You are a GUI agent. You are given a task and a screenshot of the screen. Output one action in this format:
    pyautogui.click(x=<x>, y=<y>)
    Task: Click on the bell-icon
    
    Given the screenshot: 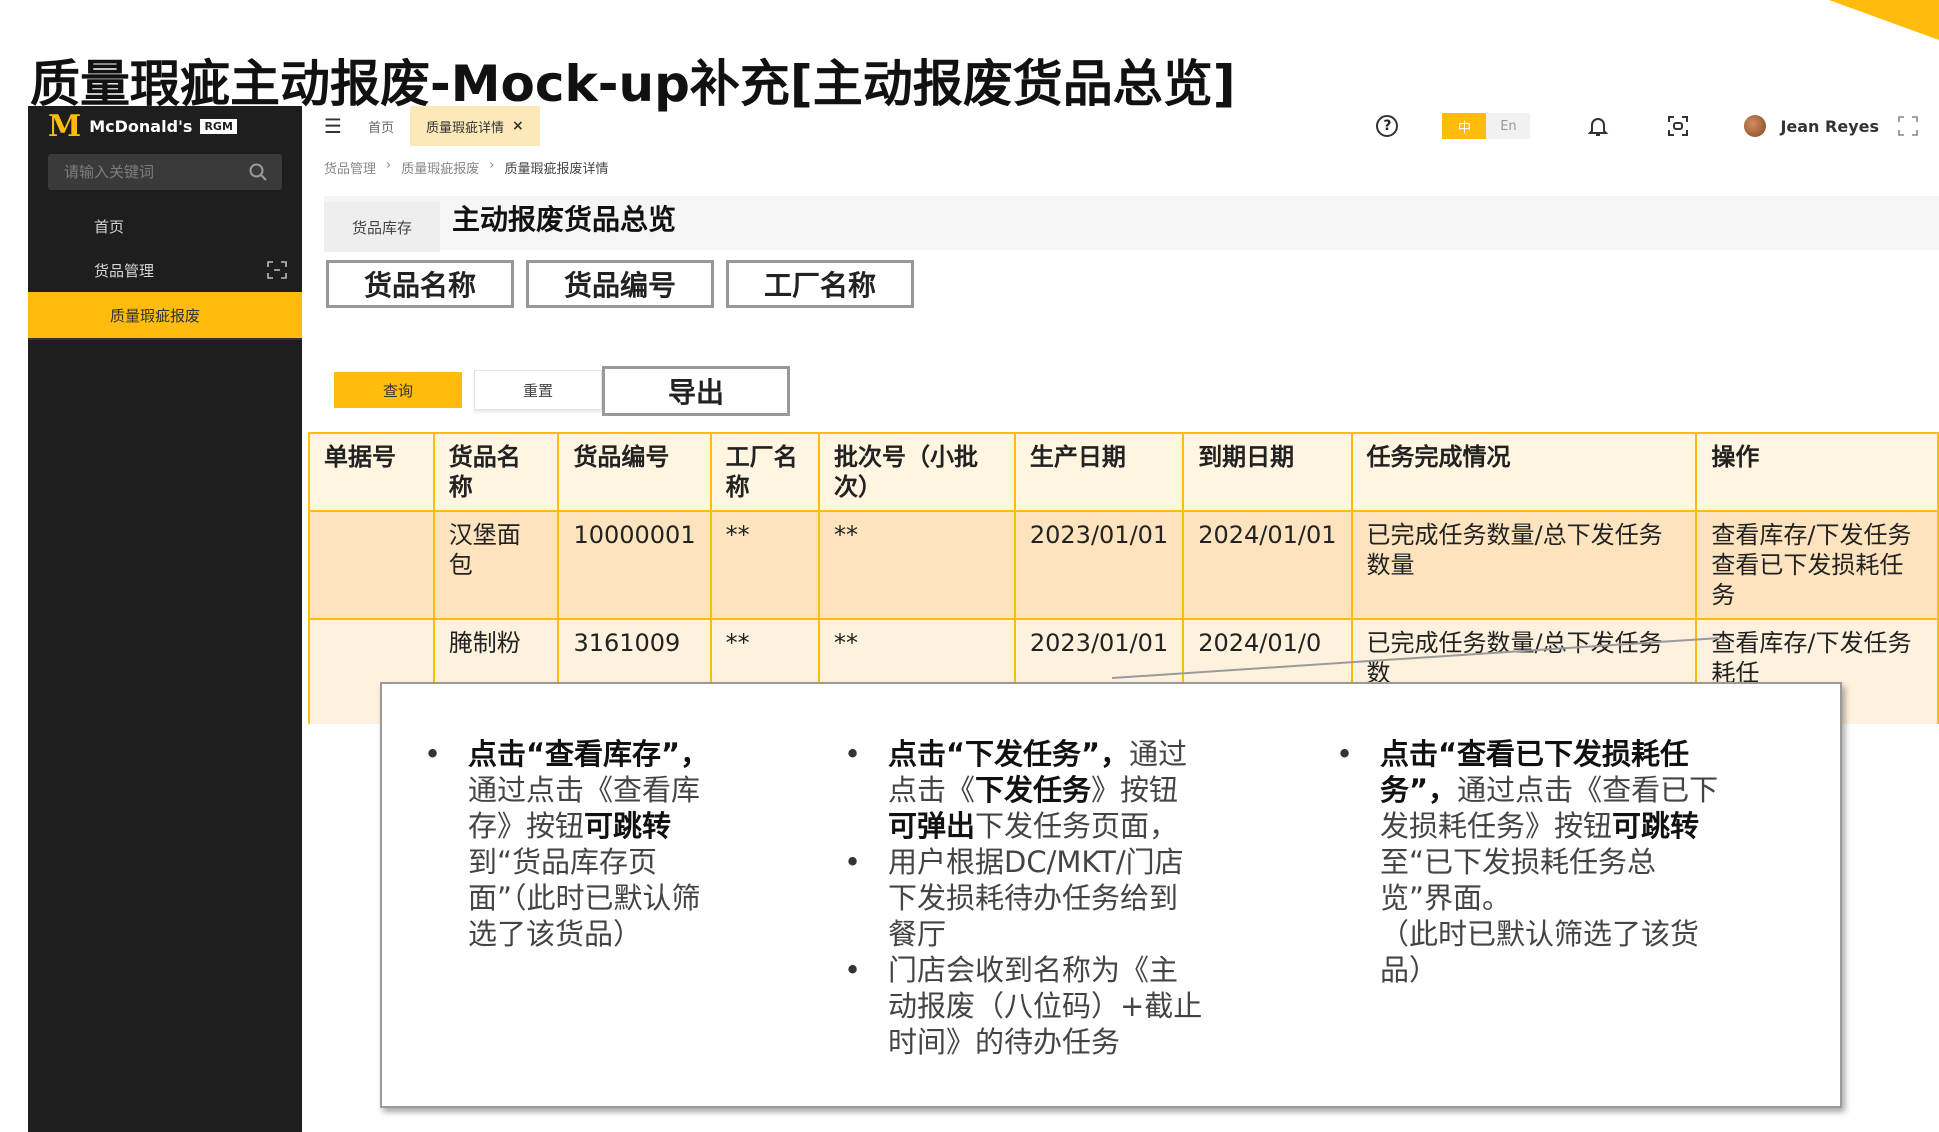 What is the action you would take?
    pyautogui.click(x=1598, y=126)
    